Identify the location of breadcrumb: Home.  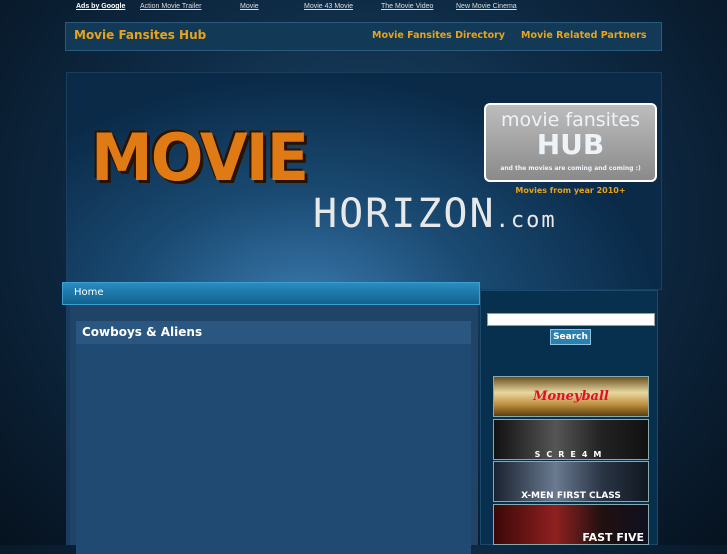
(271, 293).